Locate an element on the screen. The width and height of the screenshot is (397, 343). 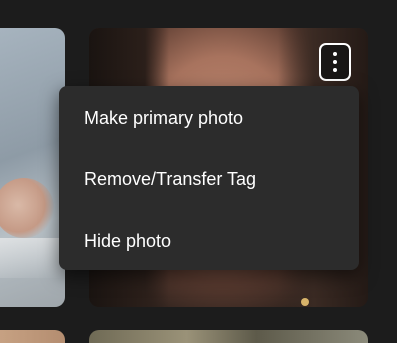
menu-item-hide-photo: Hide photo is located at coordinates (209, 241).